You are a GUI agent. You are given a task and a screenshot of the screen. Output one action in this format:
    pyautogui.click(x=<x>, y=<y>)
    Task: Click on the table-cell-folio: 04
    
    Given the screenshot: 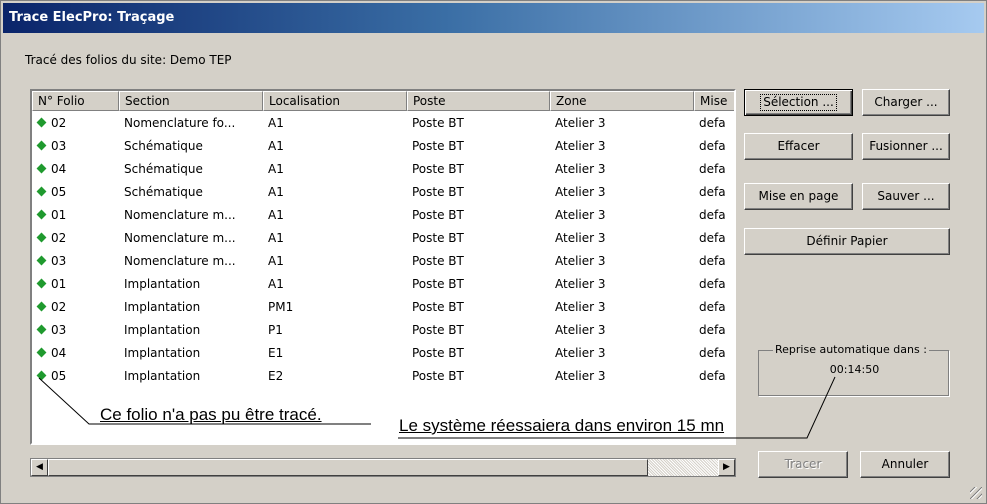 What is the action you would take?
    pyautogui.click(x=75, y=169)
    